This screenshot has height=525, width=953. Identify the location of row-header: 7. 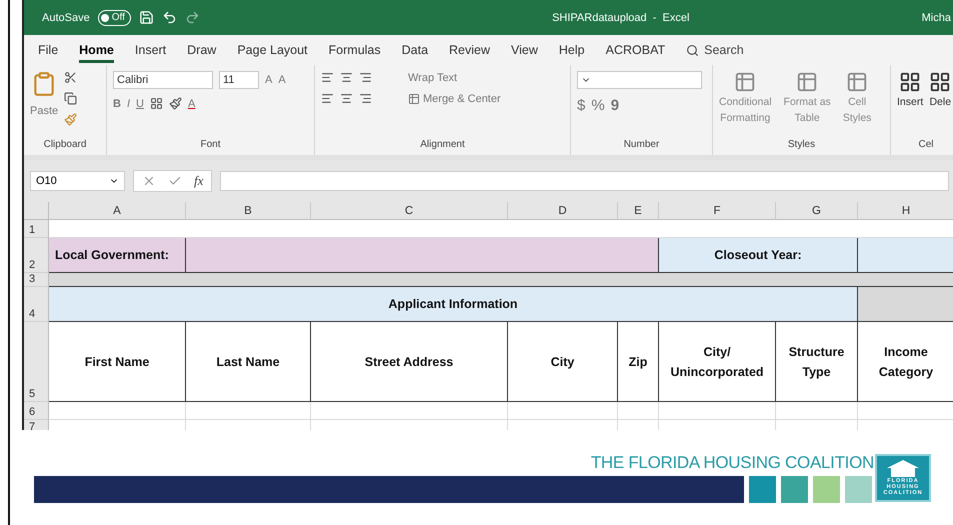
(36, 425).